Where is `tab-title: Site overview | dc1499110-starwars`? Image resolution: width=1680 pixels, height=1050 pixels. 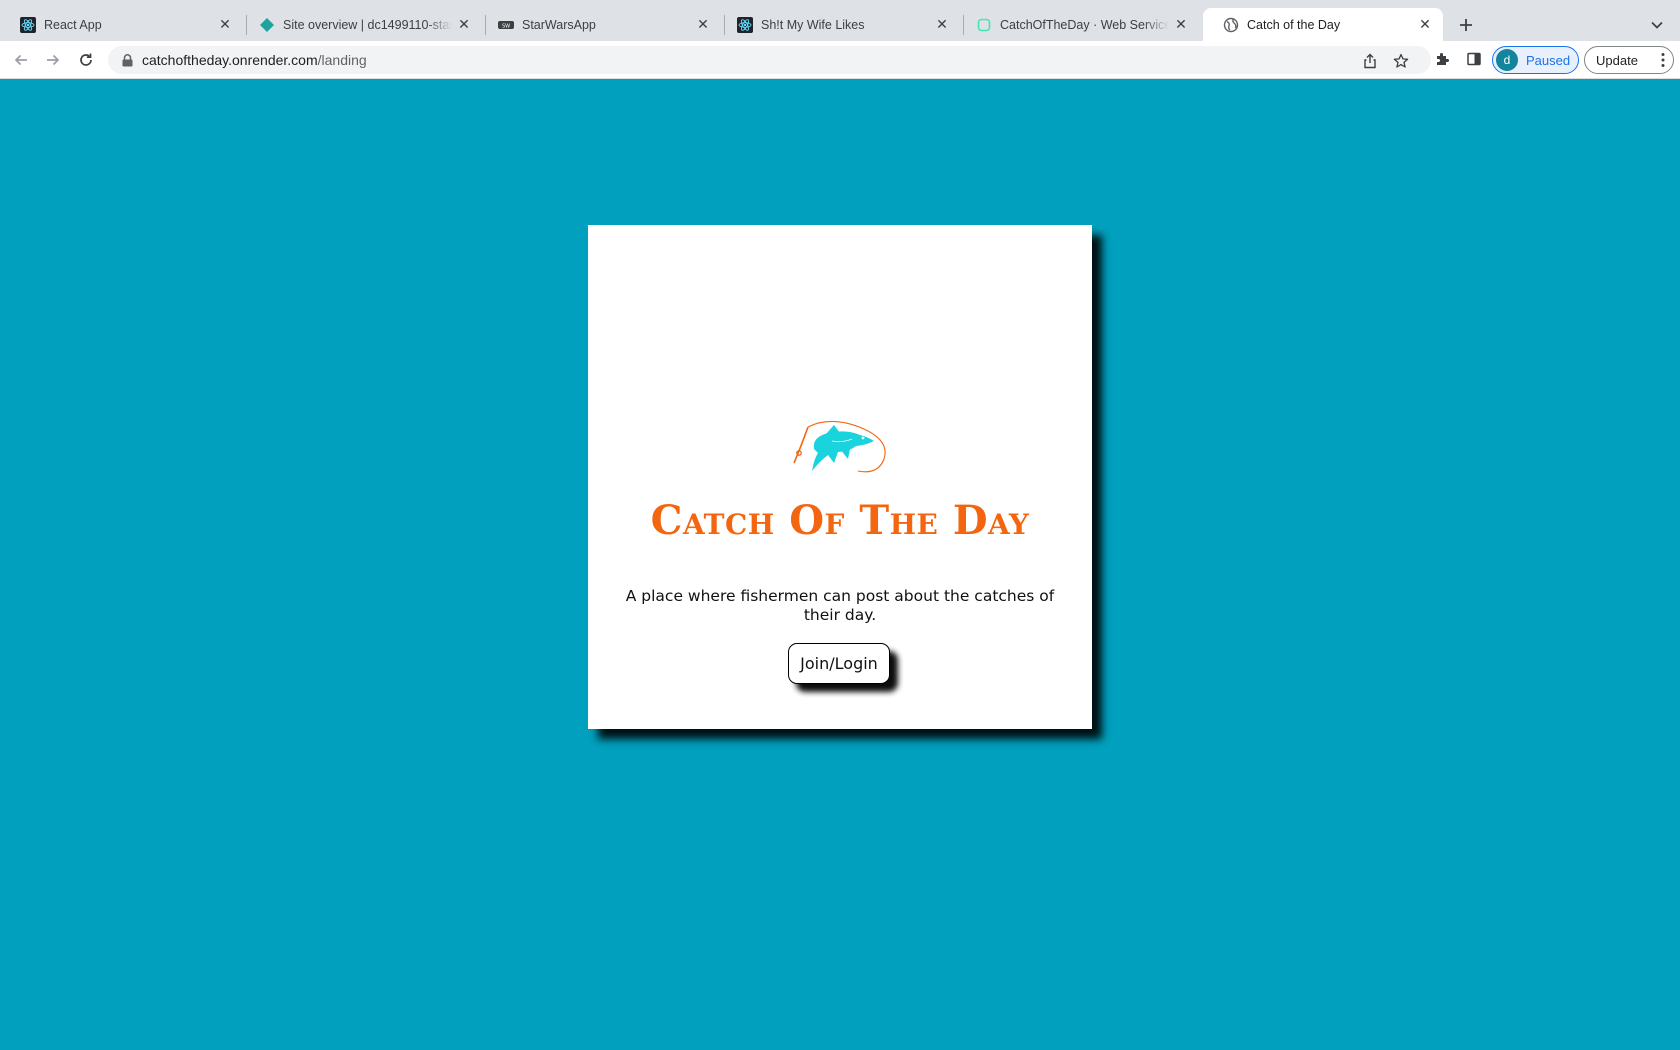 tab-title: Site overview | dc1499110-starwars is located at coordinates (367, 24).